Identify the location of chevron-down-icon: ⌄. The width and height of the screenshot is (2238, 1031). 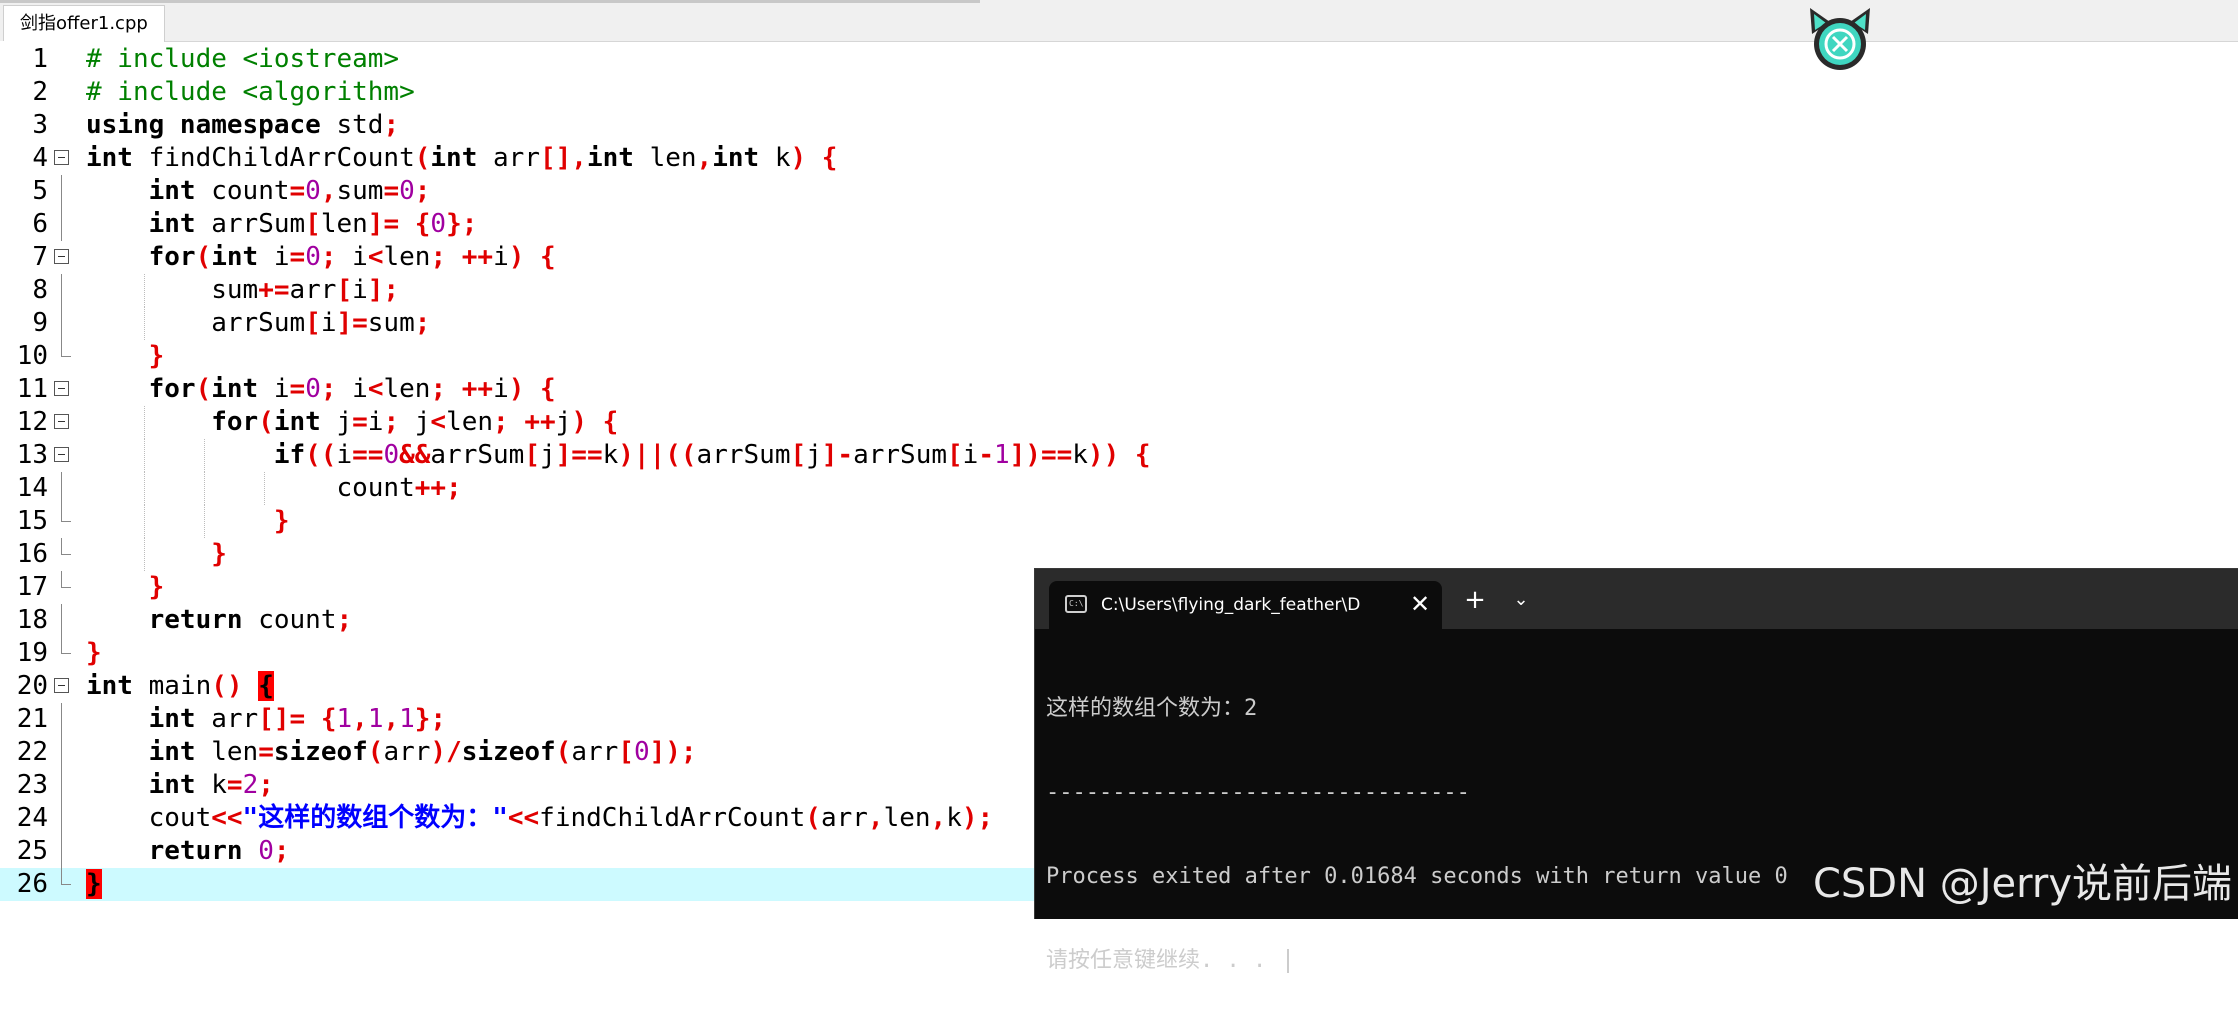
(1521, 600).